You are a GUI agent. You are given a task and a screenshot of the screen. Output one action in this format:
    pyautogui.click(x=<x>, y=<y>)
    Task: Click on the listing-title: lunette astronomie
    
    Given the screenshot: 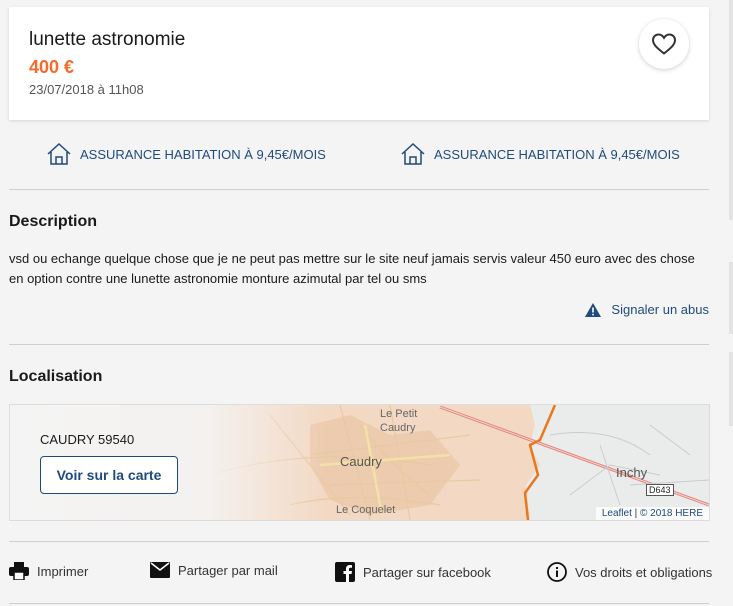 What is the action you would take?
    pyautogui.click(x=107, y=39)
    